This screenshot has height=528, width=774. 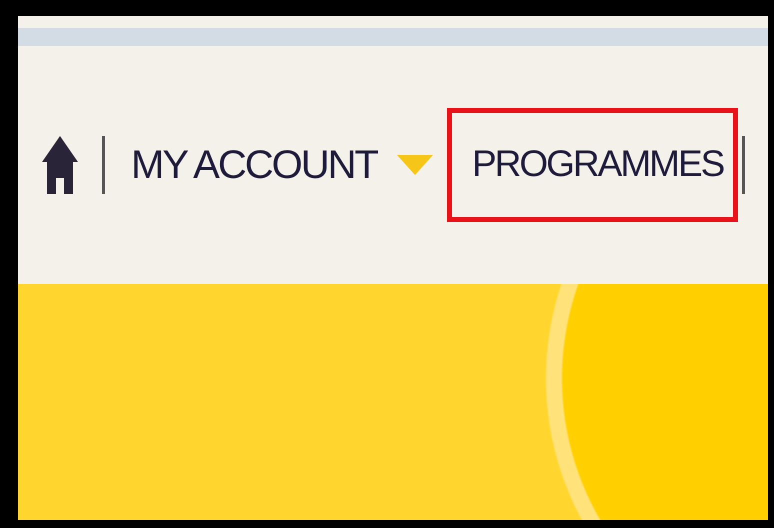 What do you see at coordinates (254, 165) in the screenshot?
I see `nav-link: MY ACCOUNT` at bounding box center [254, 165].